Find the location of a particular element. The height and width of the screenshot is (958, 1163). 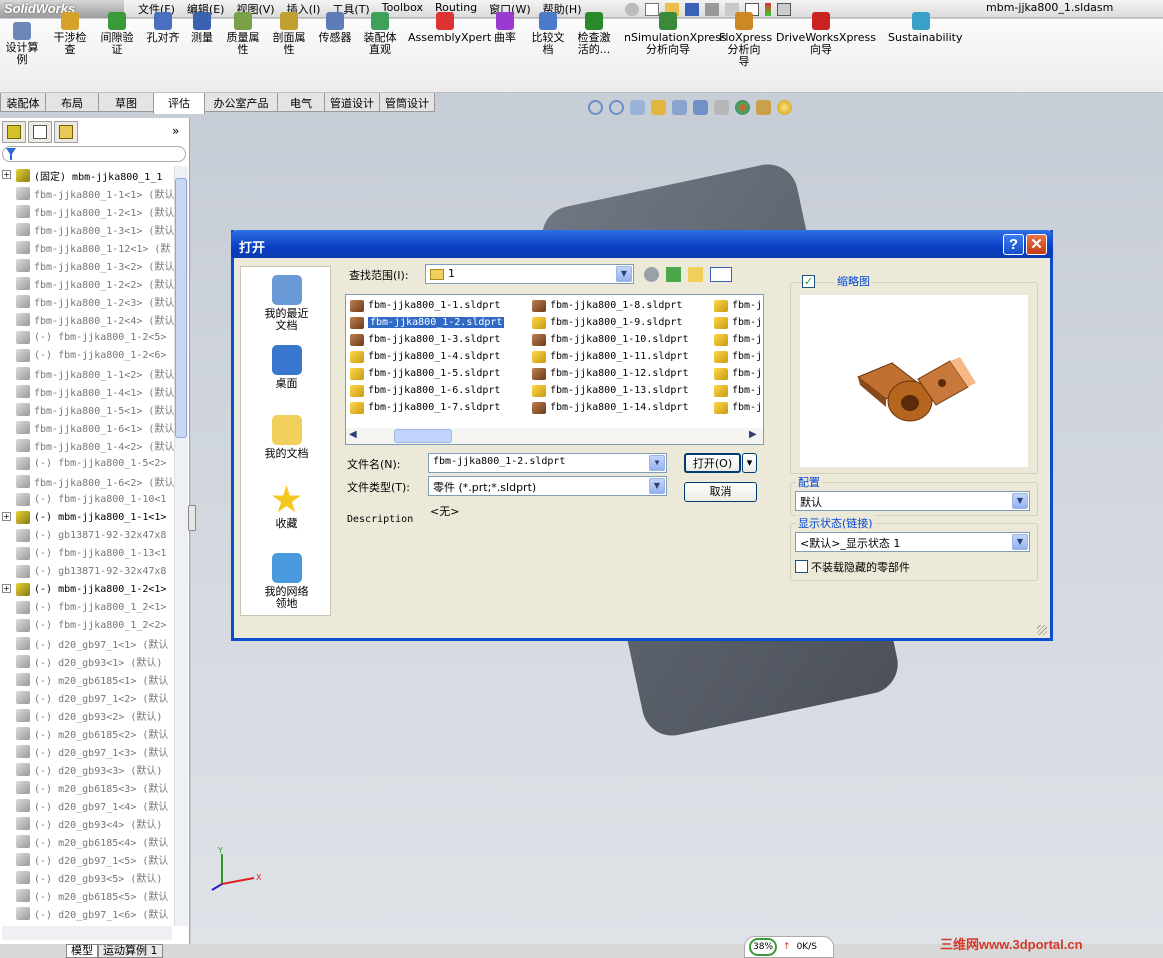

tab-property-manager is located at coordinates (40, 132).